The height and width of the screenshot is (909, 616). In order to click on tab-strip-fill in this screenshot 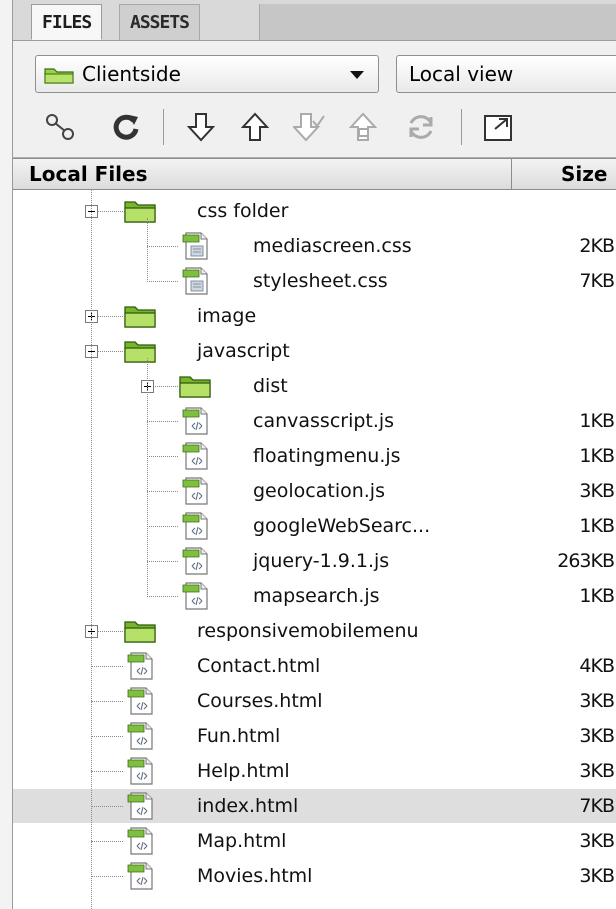, I will do `click(437, 22)`.